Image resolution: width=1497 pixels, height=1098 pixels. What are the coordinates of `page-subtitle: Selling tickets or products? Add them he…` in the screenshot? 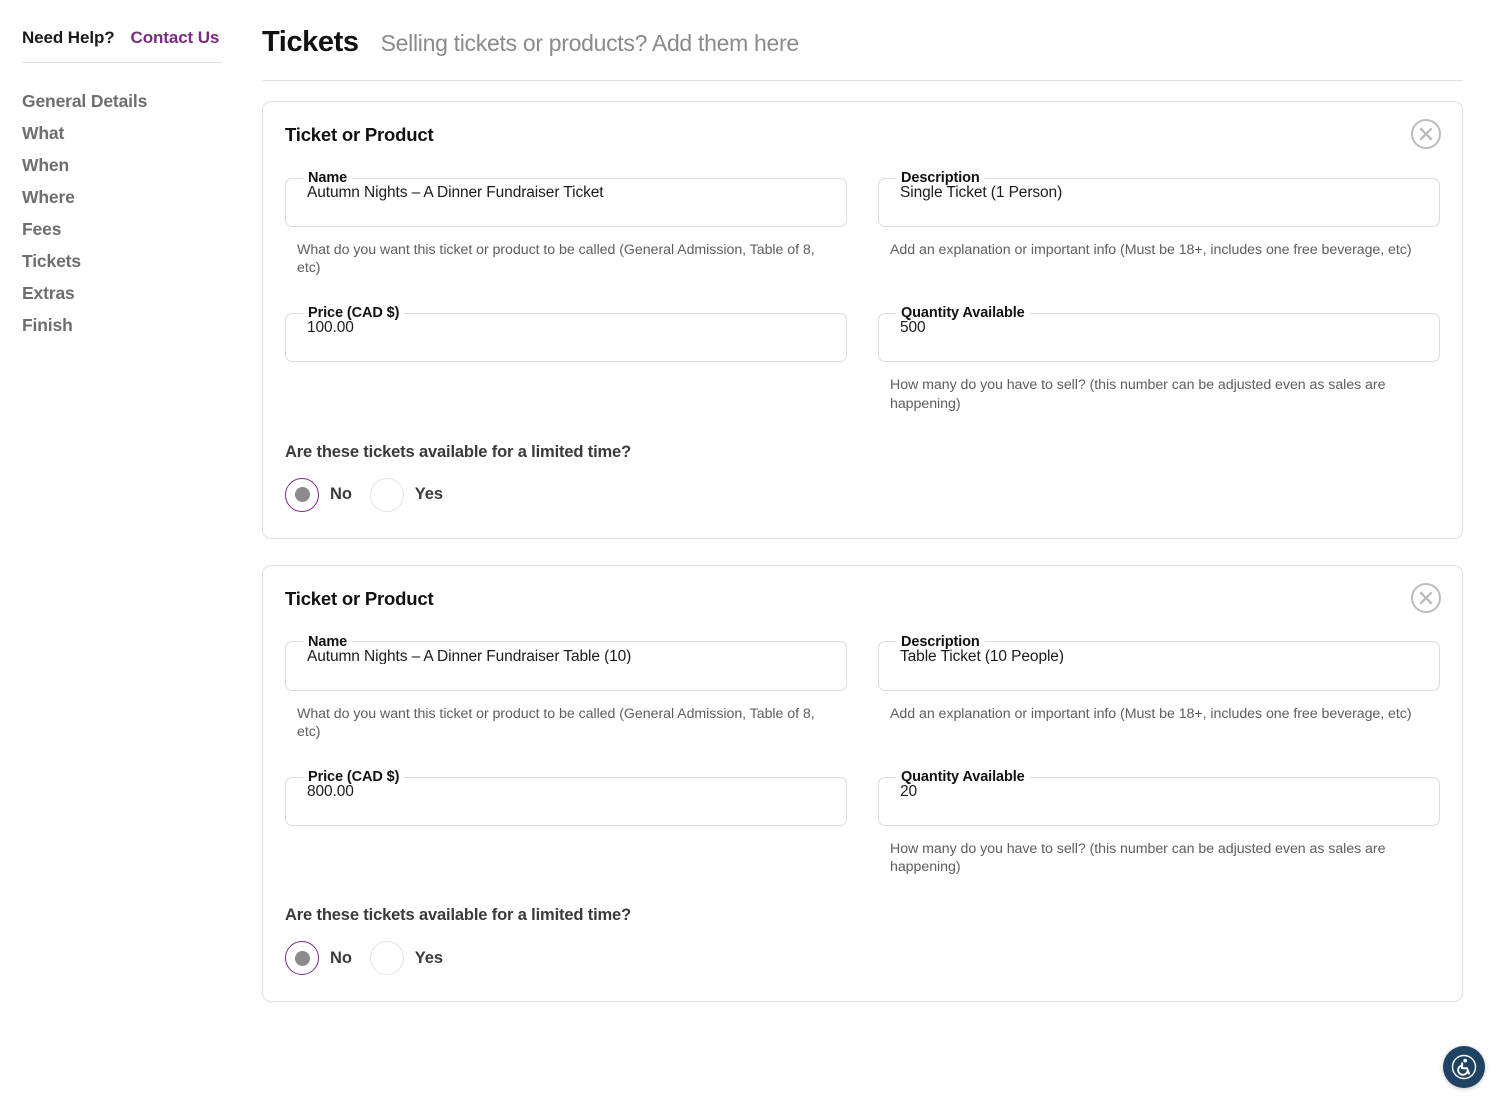 It's located at (590, 43).